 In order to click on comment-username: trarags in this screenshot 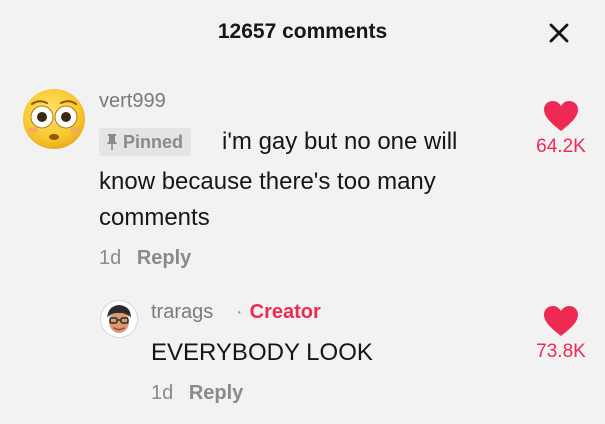, I will do `click(182, 312)`.